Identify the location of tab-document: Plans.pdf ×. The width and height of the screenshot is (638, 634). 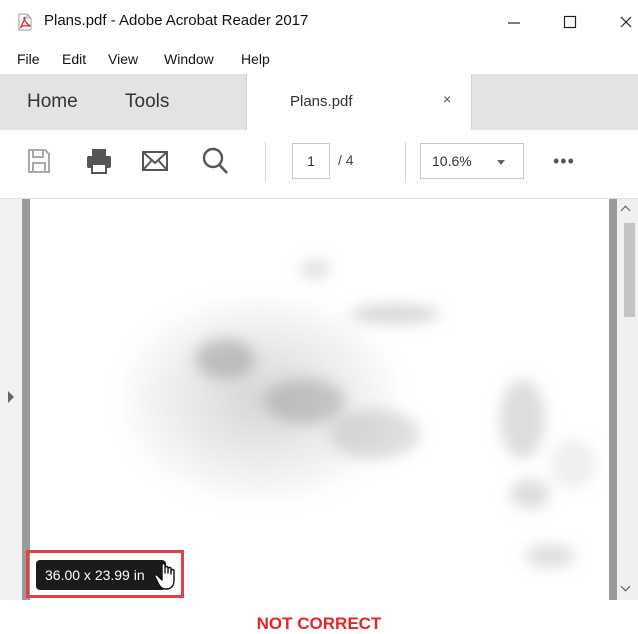
(359, 102).